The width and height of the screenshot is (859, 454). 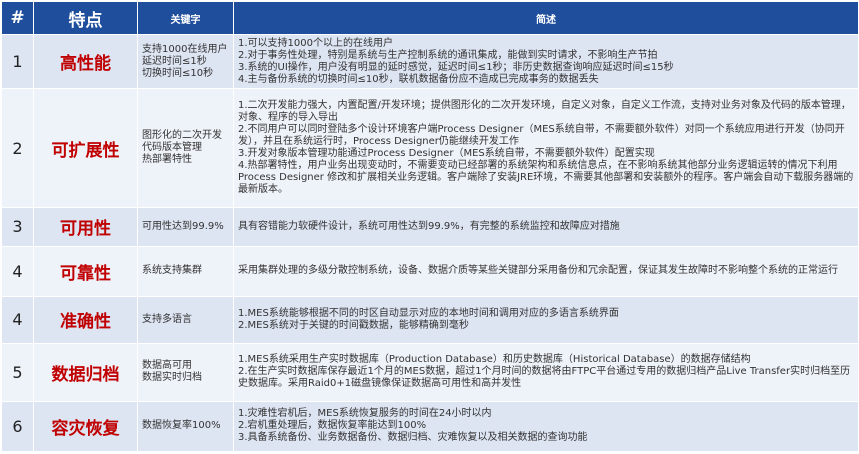 What do you see at coordinates (182, 136) in the screenshot?
I see `keyword-line: 图形化的二次开发` at bounding box center [182, 136].